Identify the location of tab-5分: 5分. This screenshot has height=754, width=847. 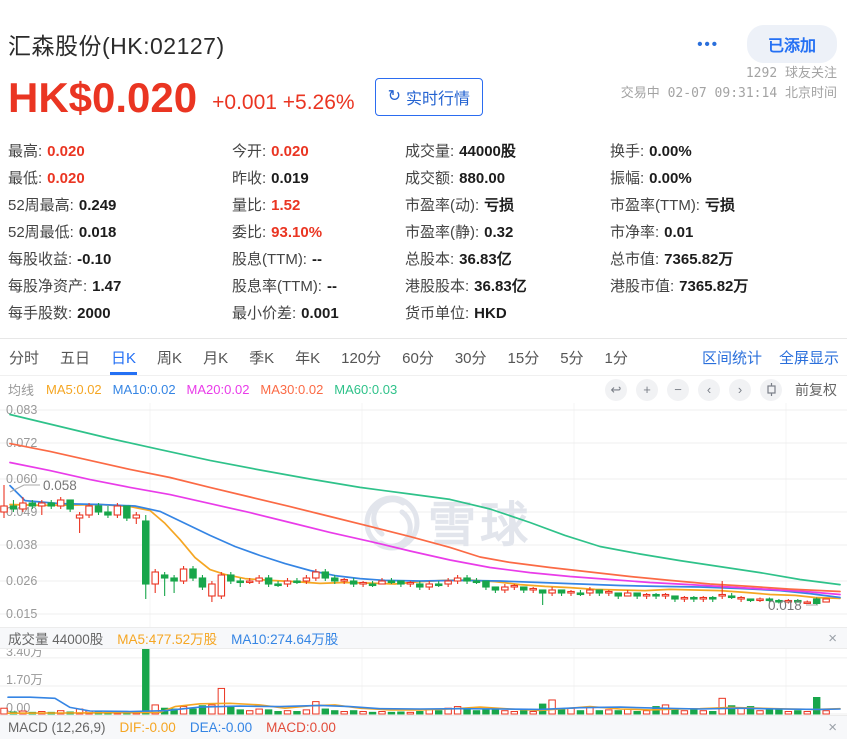
(571, 357).